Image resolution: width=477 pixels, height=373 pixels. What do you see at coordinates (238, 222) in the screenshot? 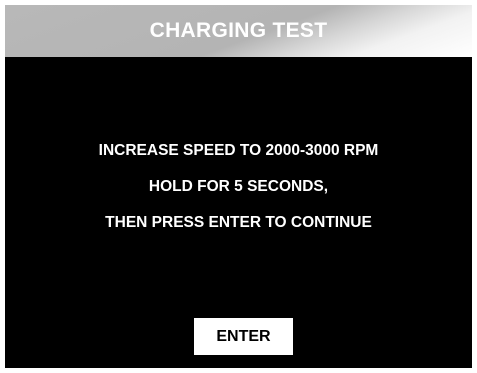
I see `instruction-line-continue: THEN PRESS ENTER TO CONTINUE` at bounding box center [238, 222].